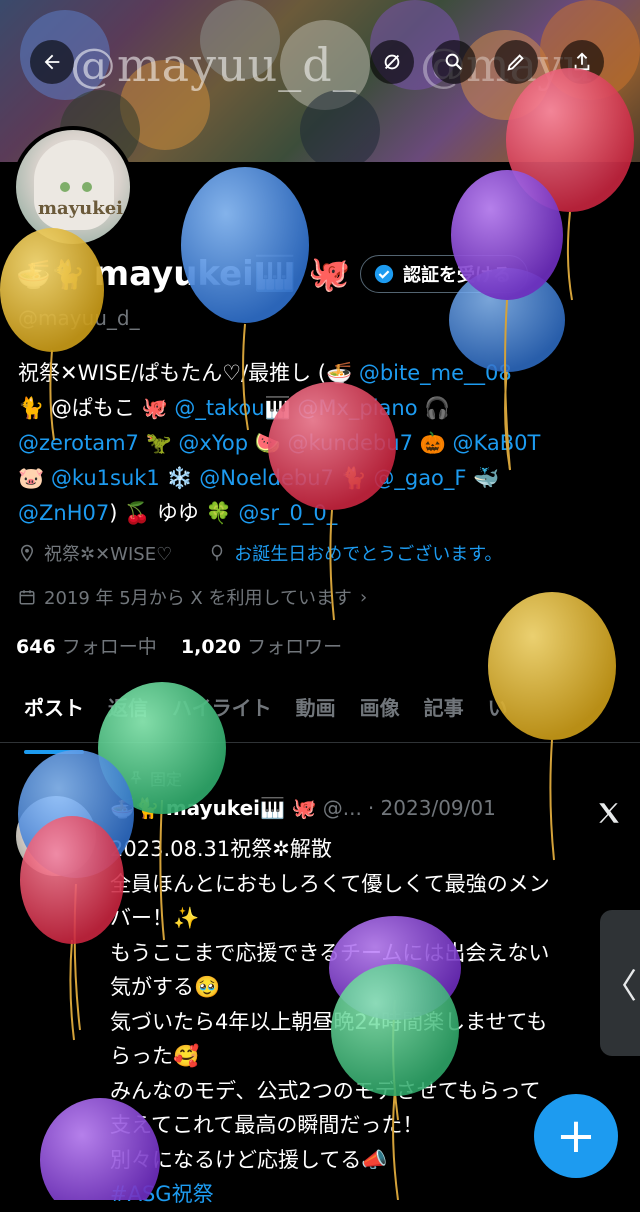 This screenshot has height=1212, width=640. I want to click on display-name-row: 🍜🐈 mayukei🎹 🐙, so click(183, 274).